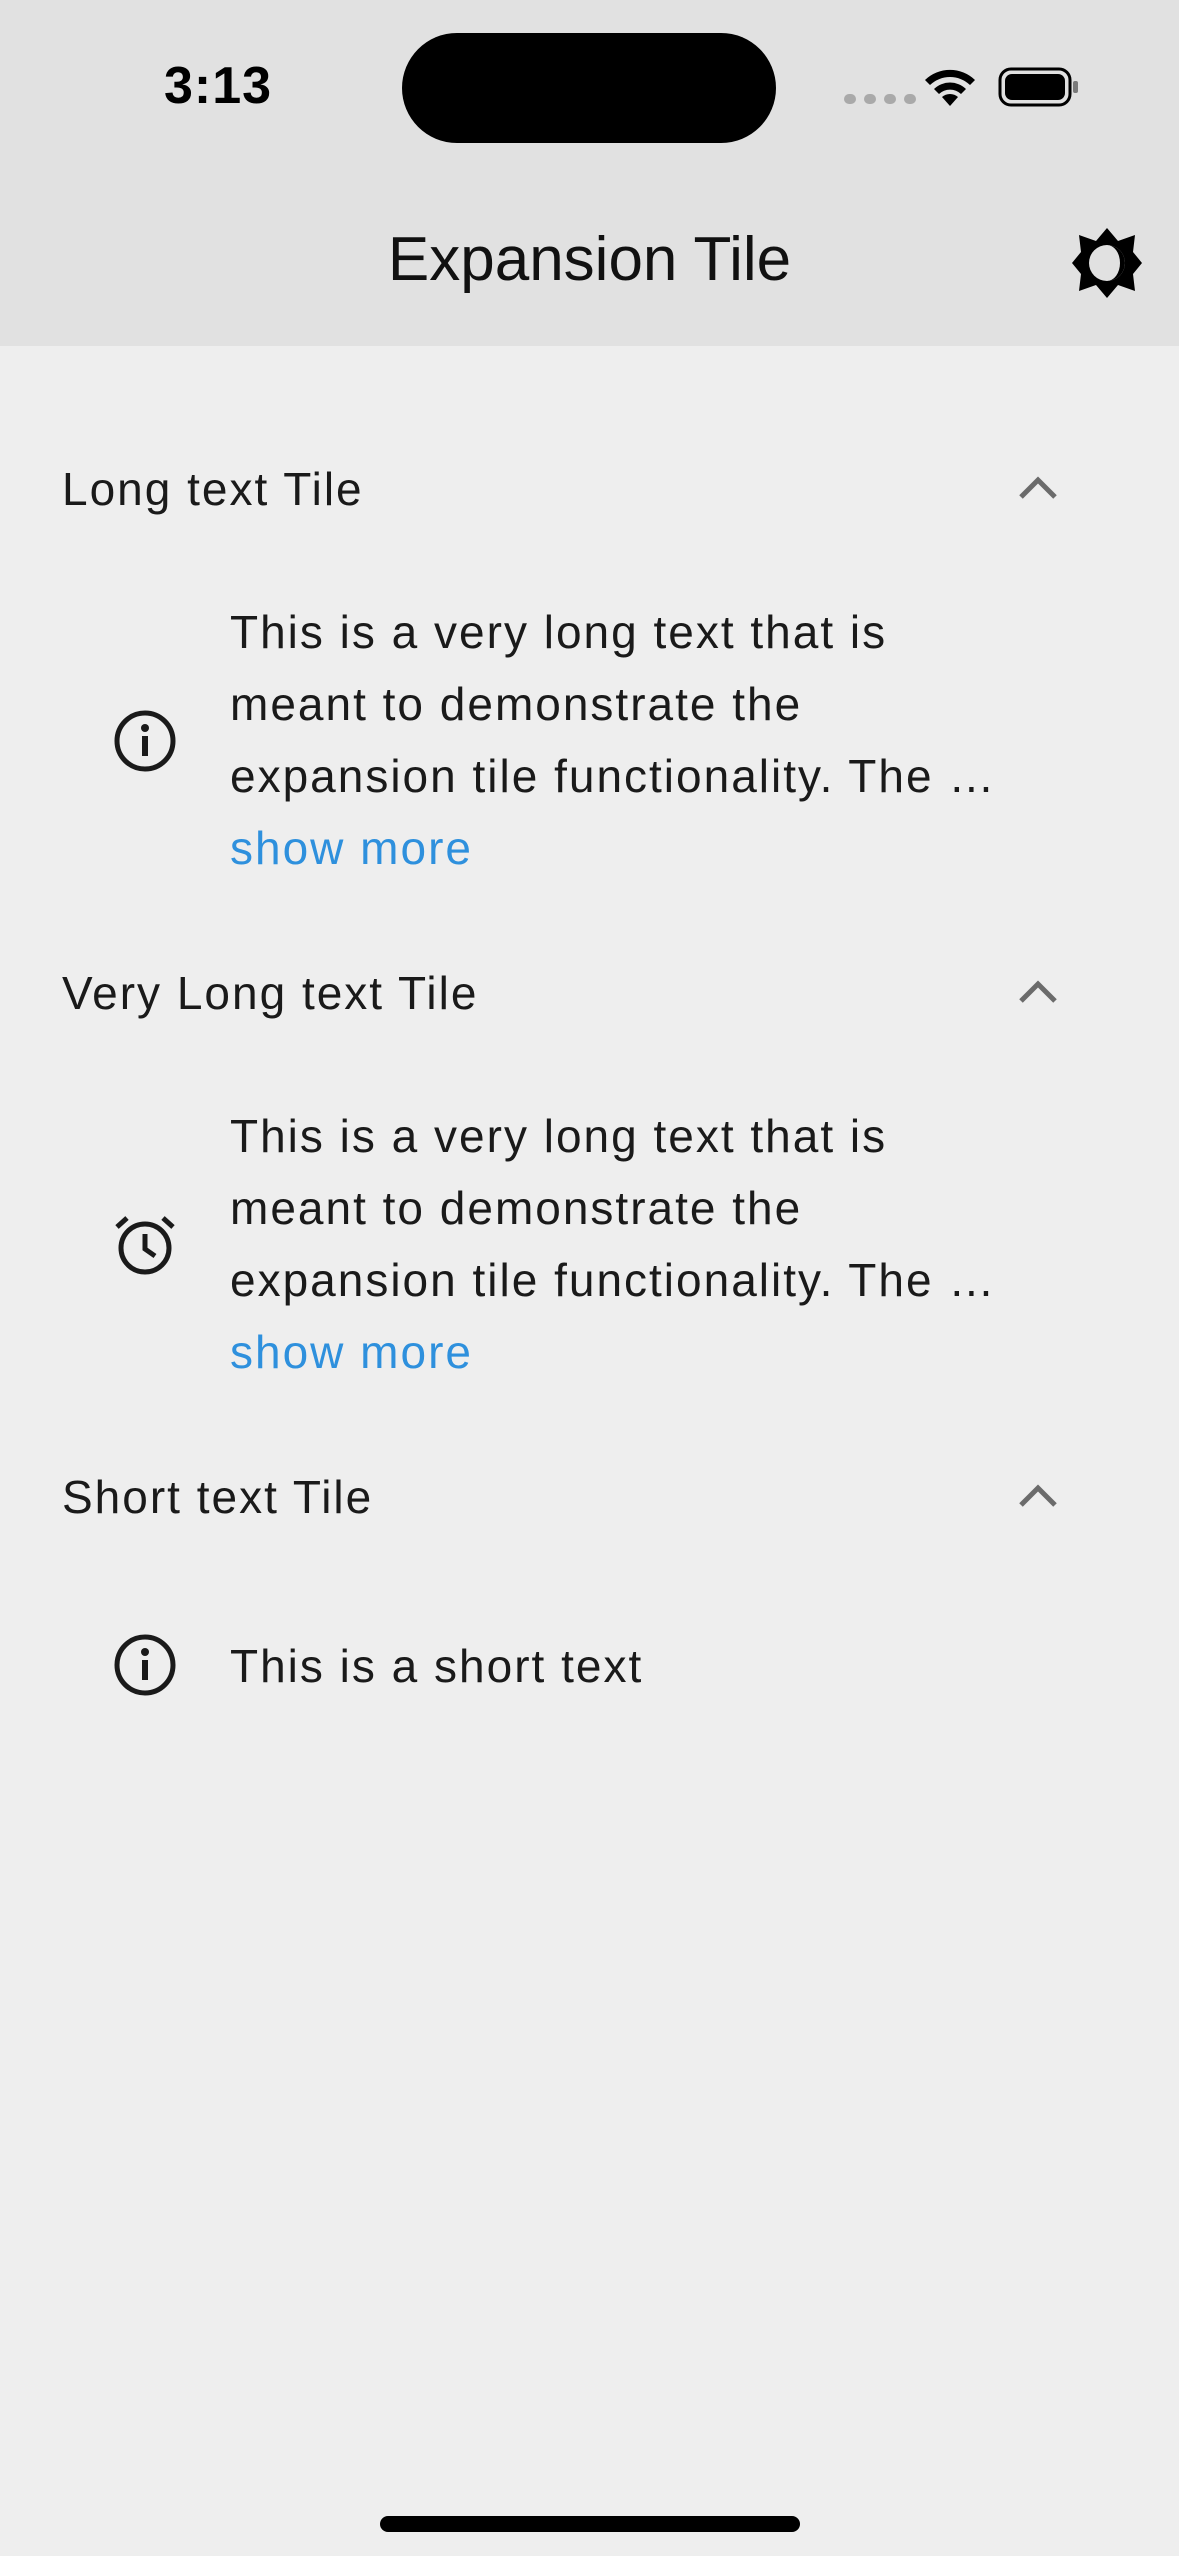 This screenshot has height=2556, width=1179. I want to click on alarm-icon, so click(145, 1245).